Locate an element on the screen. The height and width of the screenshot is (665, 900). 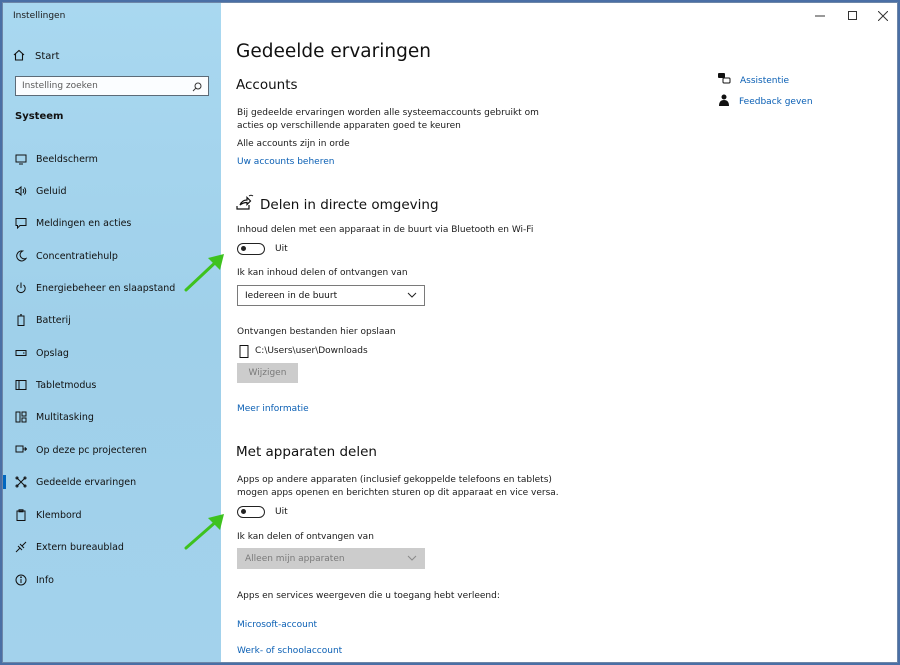
monitor-icon is located at coordinates (21, 159).